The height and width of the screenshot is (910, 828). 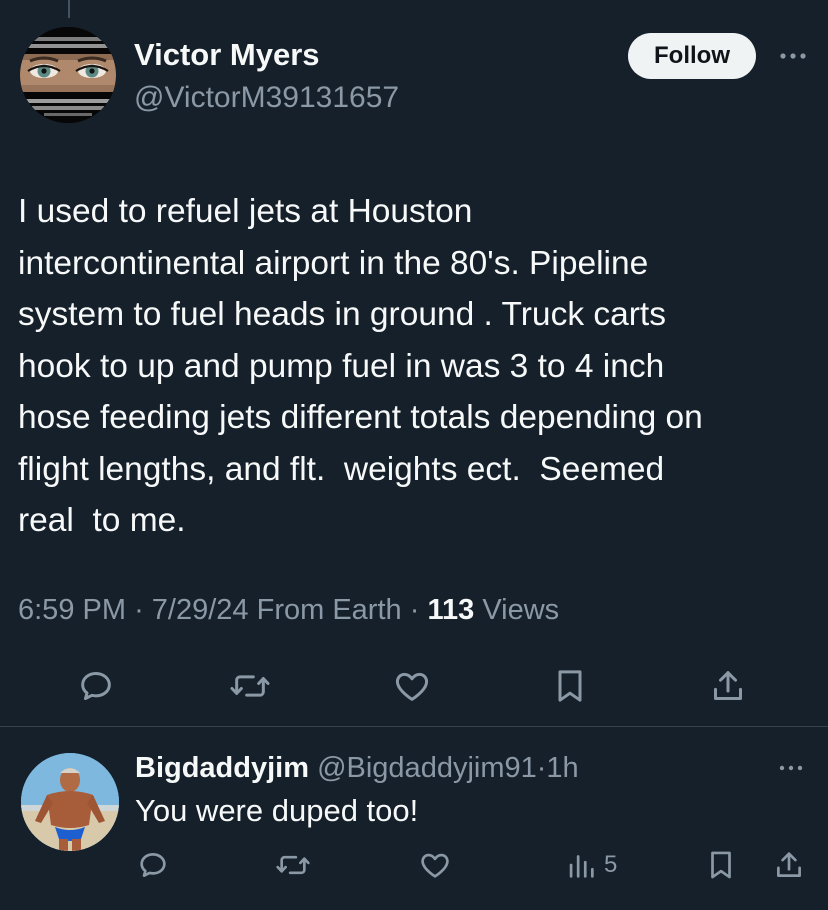 What do you see at coordinates (414, 726) in the screenshot?
I see `reply-divider` at bounding box center [414, 726].